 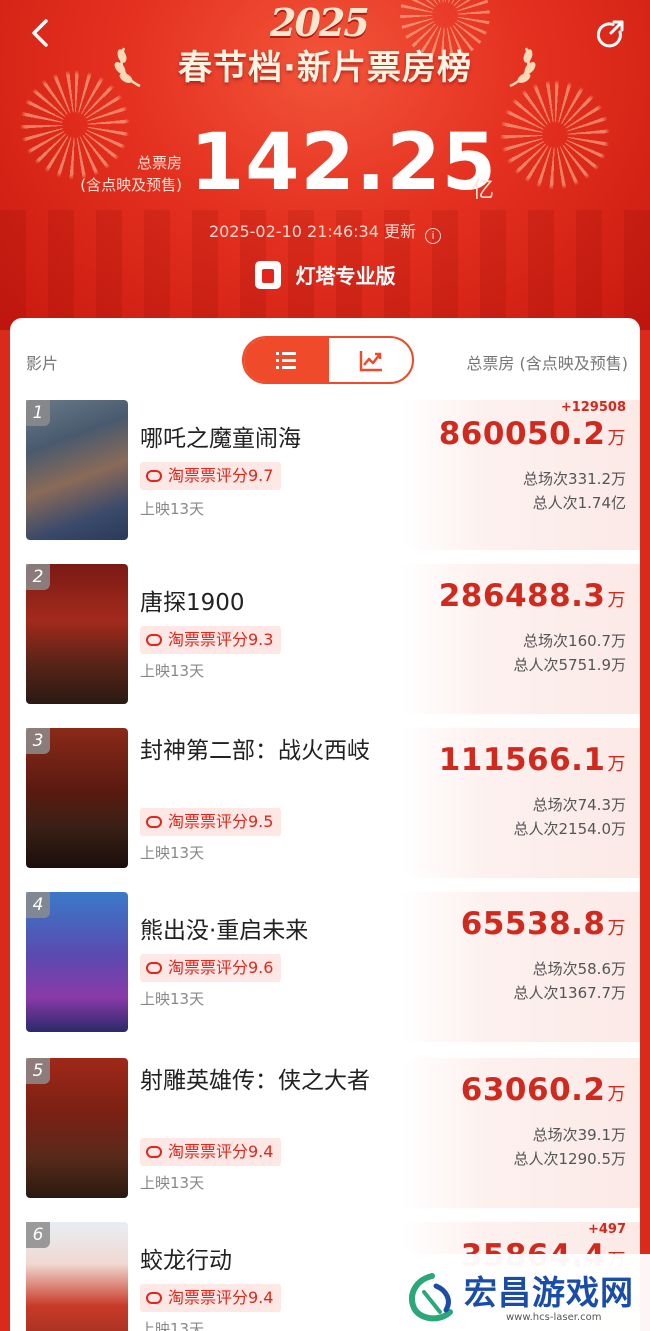 I want to click on box-office-value: 63060.2 万, so click(x=543, y=1090).